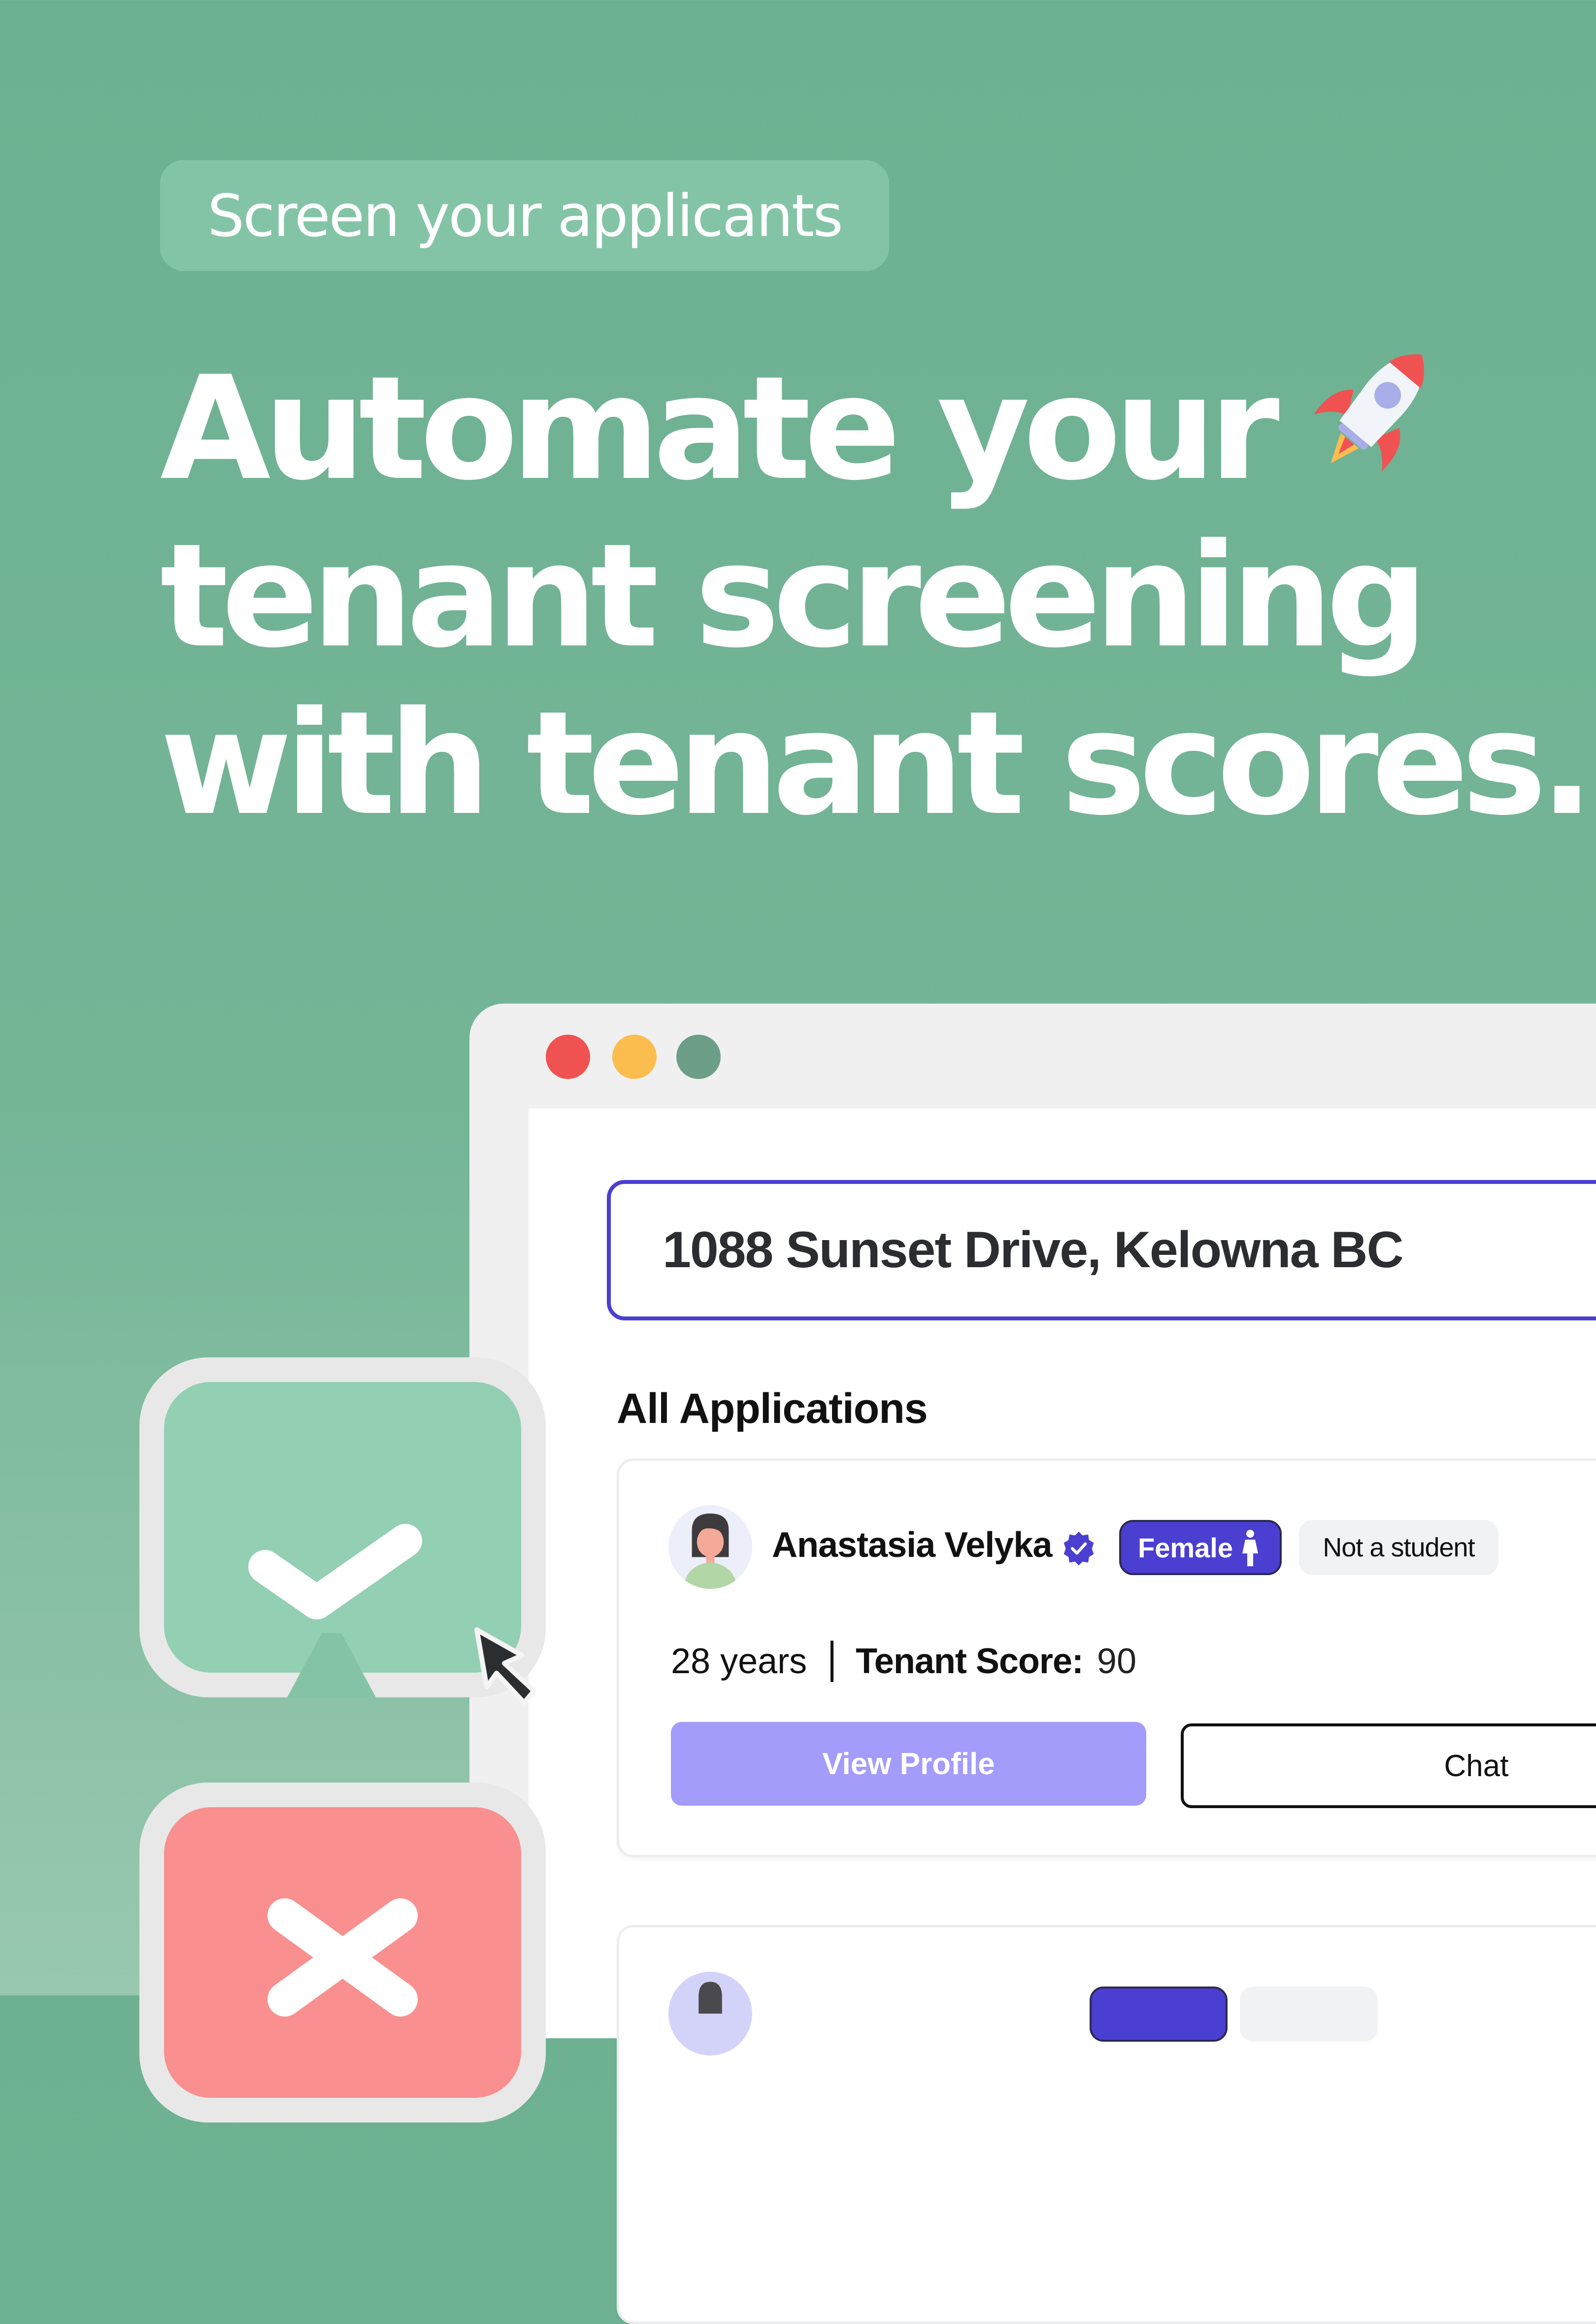 The width and height of the screenshot is (1596, 2324). I want to click on x-icon, so click(342, 1957).